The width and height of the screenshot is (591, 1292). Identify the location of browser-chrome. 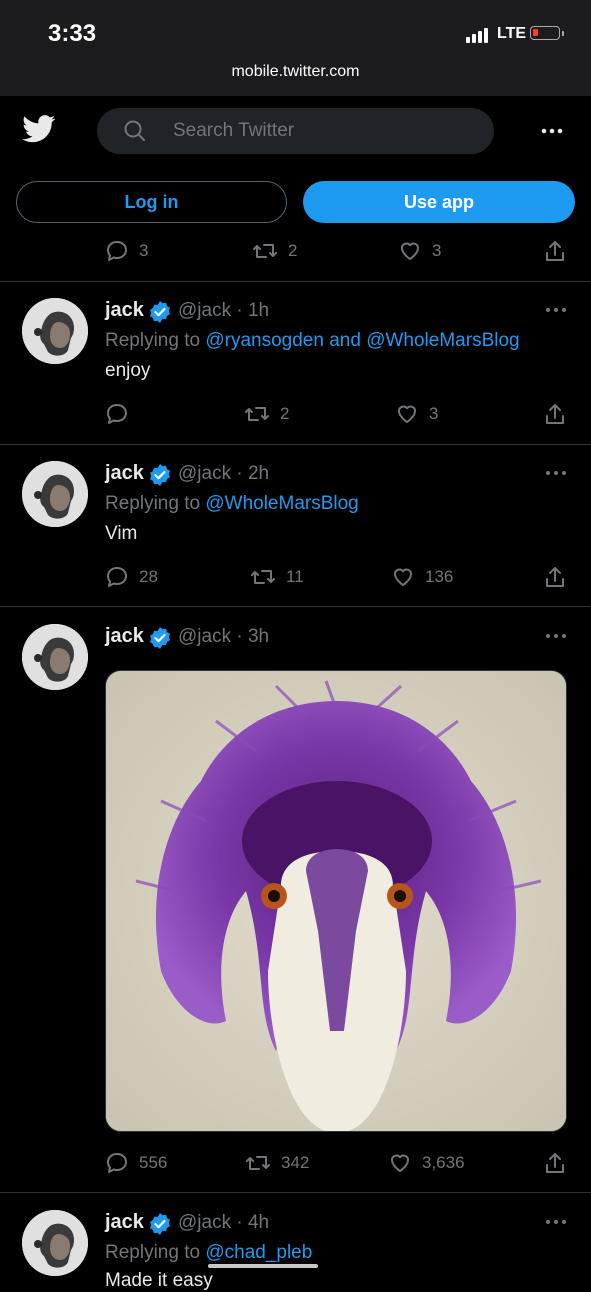
(295, 48).